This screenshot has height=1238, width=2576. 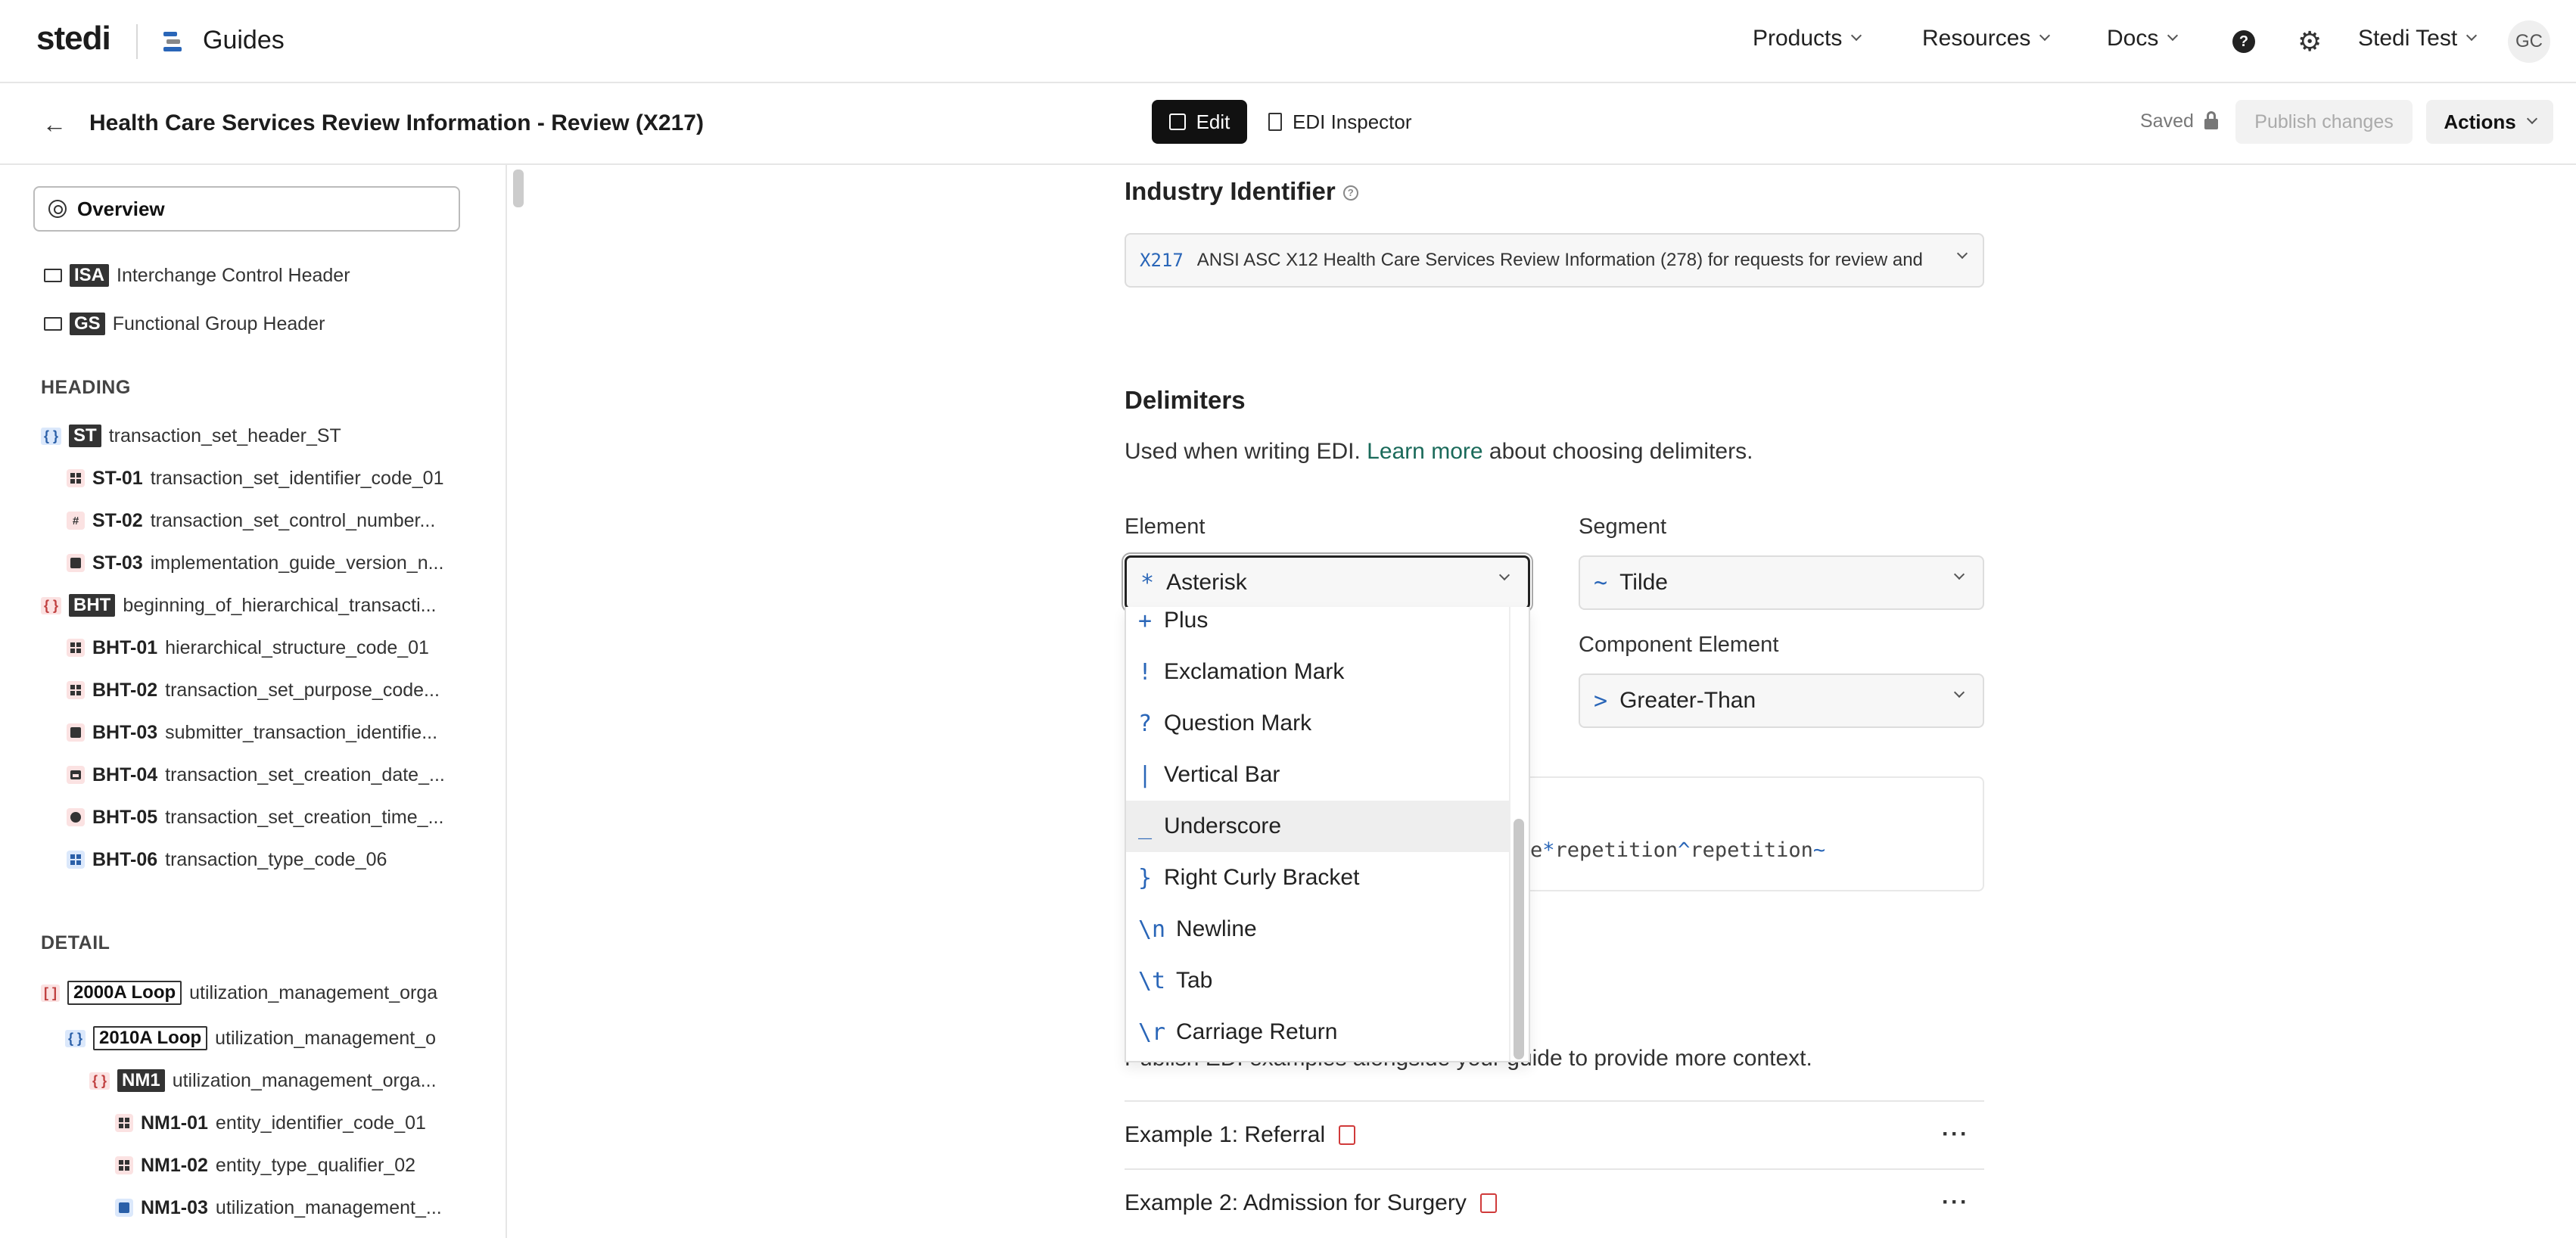 What do you see at coordinates (1317, 980) in the screenshot?
I see `dropdown-option: \t Tab` at bounding box center [1317, 980].